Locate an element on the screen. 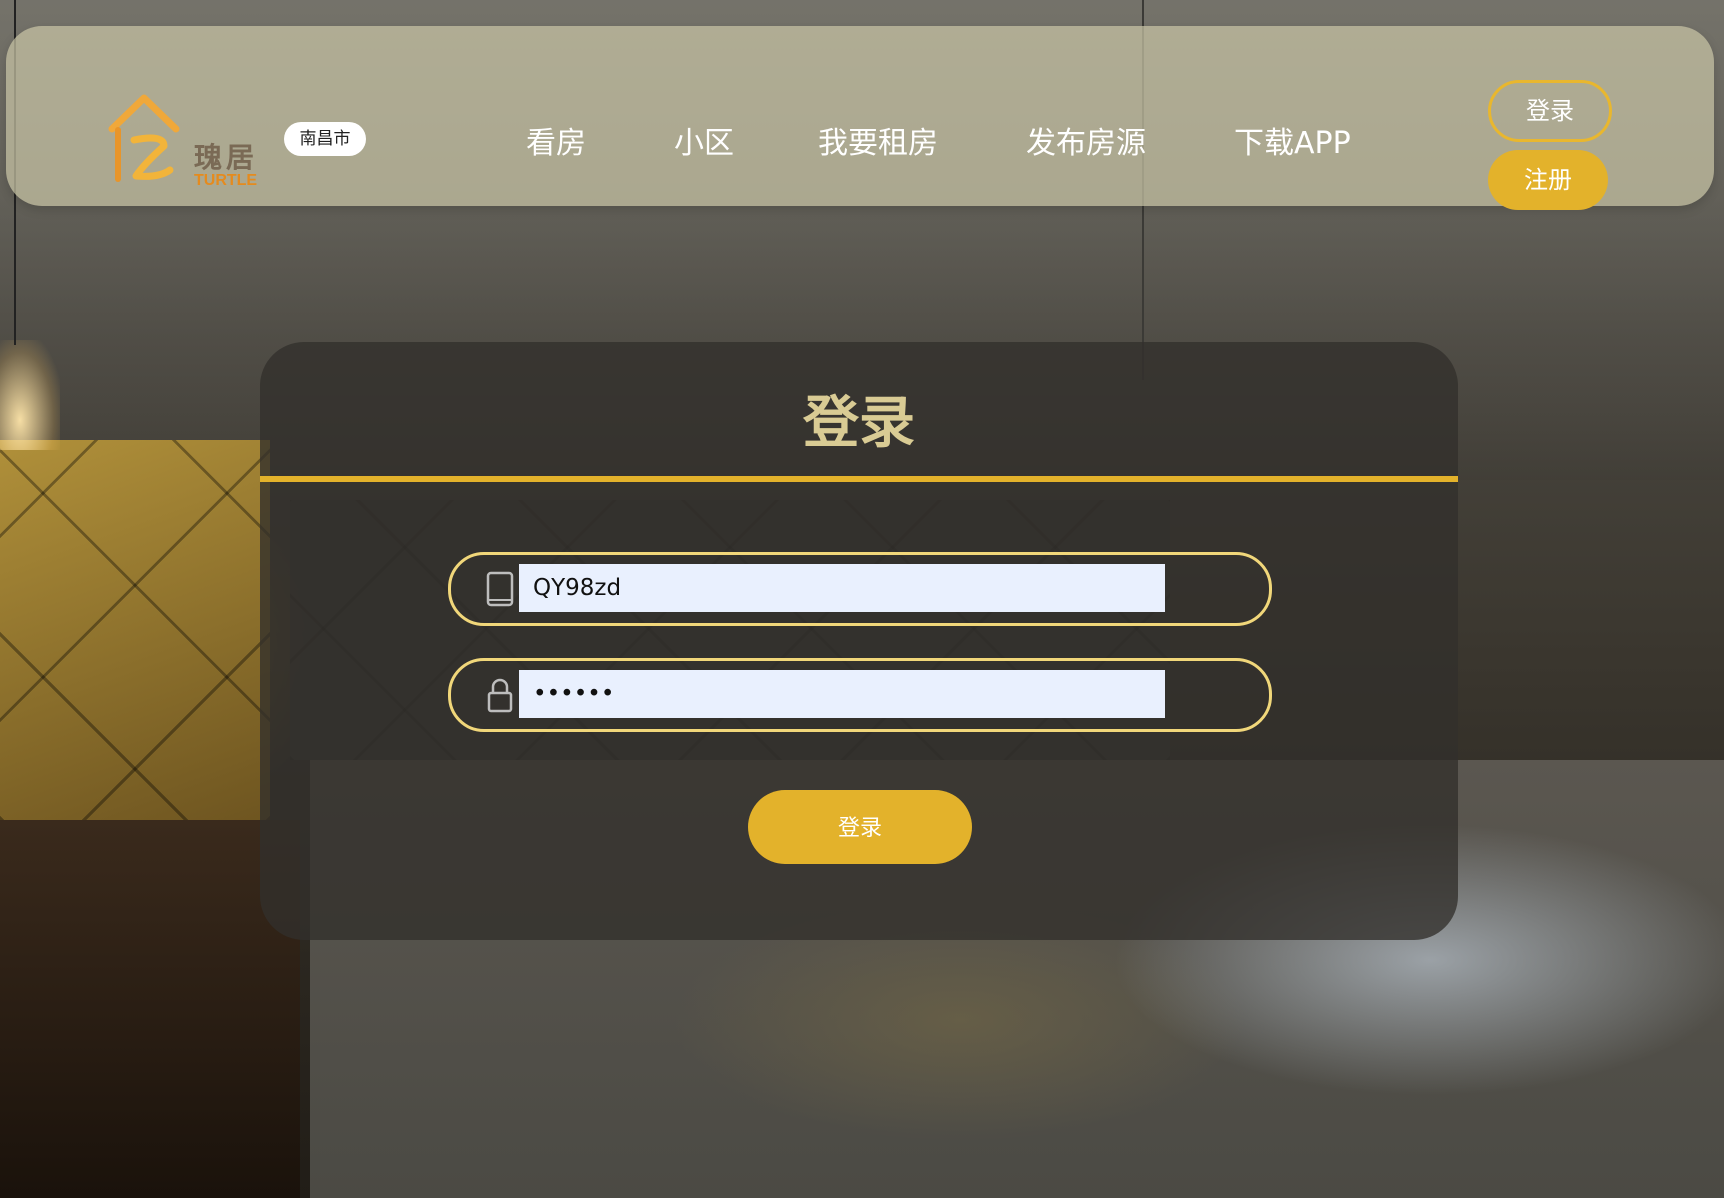 This screenshot has height=1198, width=1724. logo-subtext: TURTLE is located at coordinates (226, 180).